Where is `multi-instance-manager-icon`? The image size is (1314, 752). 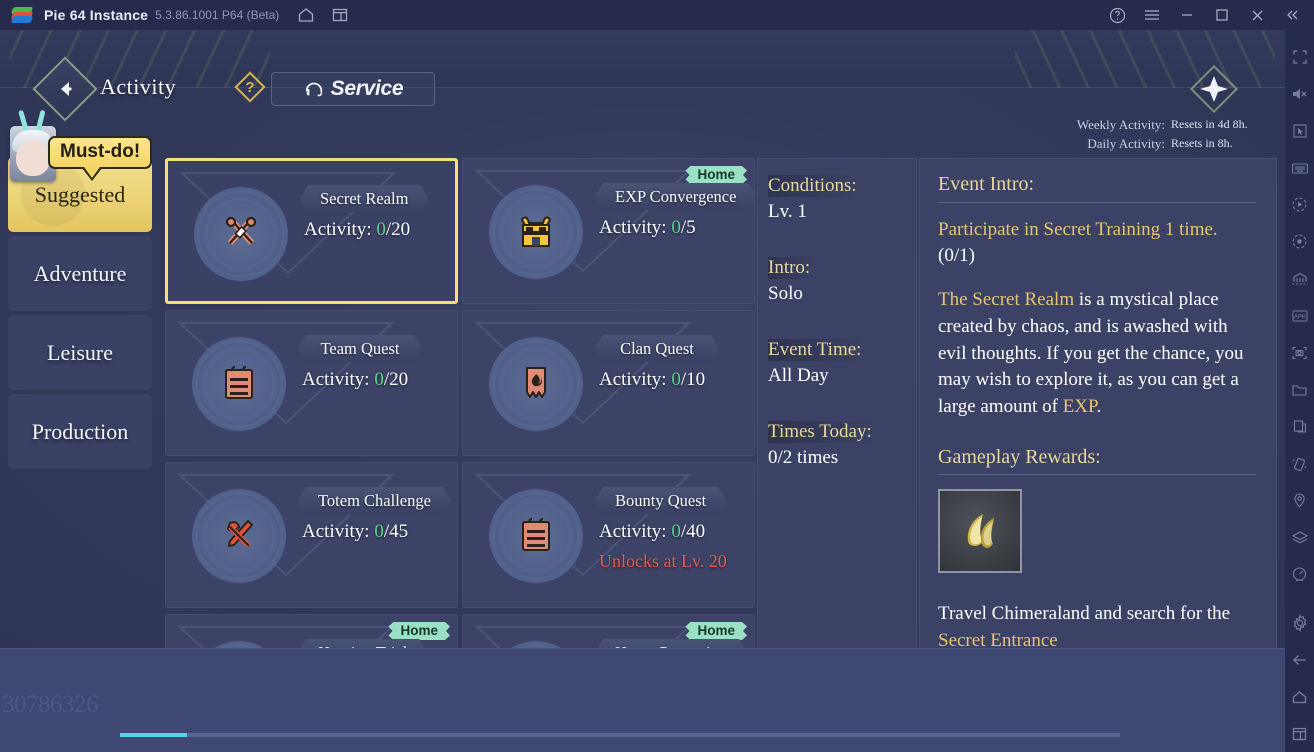 multi-instance-manager-icon is located at coordinates (1299, 278).